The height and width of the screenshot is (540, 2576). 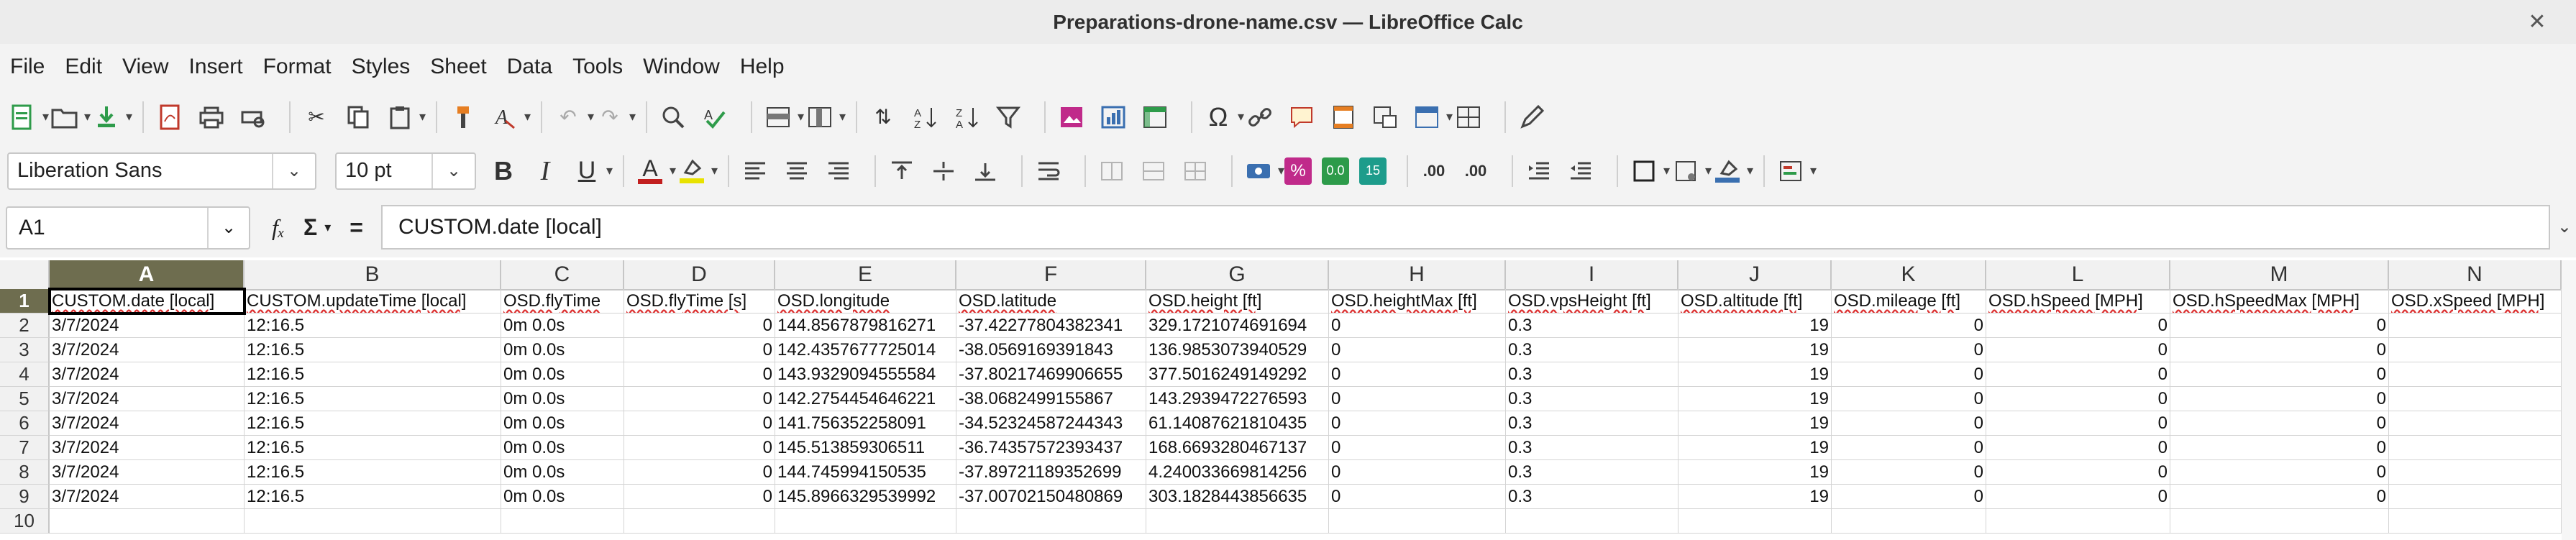 I want to click on row-header-7: 7, so click(x=25, y=448).